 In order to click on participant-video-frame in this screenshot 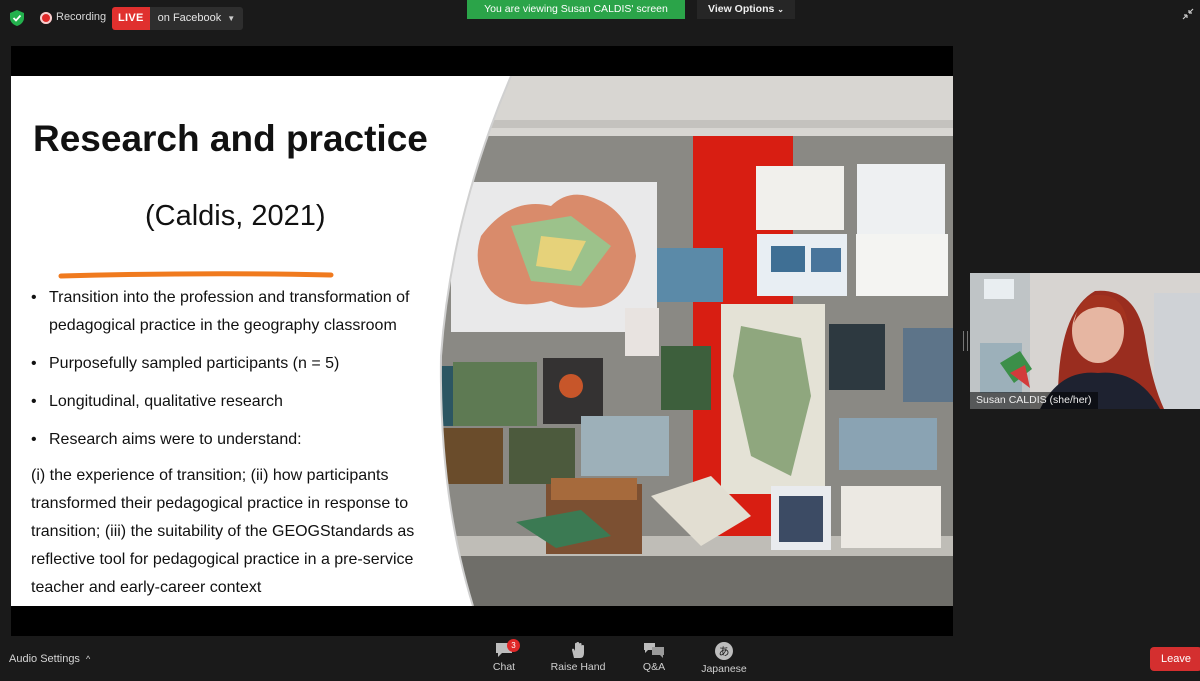, I will do `click(1085, 341)`.